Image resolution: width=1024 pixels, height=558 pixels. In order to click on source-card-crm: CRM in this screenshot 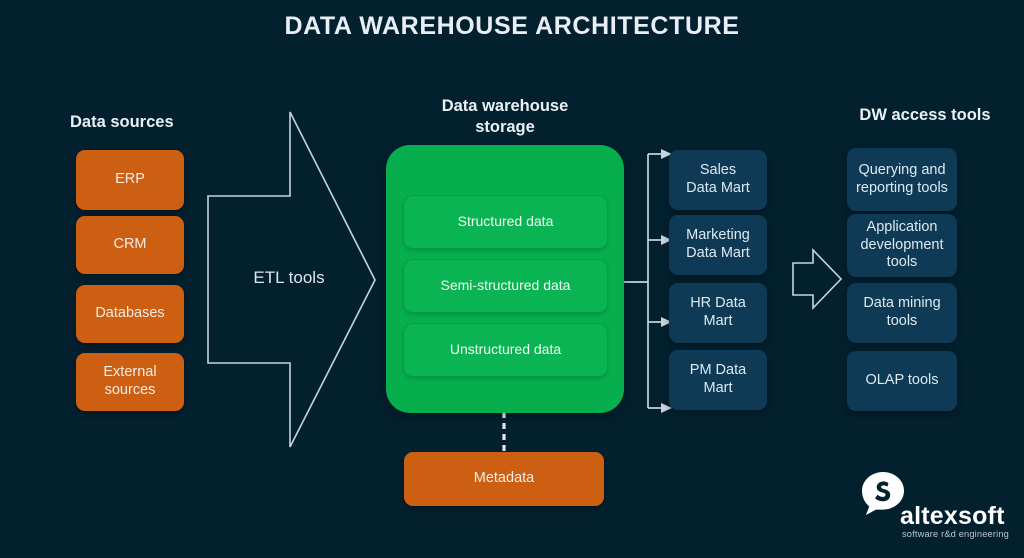, I will do `click(130, 245)`.